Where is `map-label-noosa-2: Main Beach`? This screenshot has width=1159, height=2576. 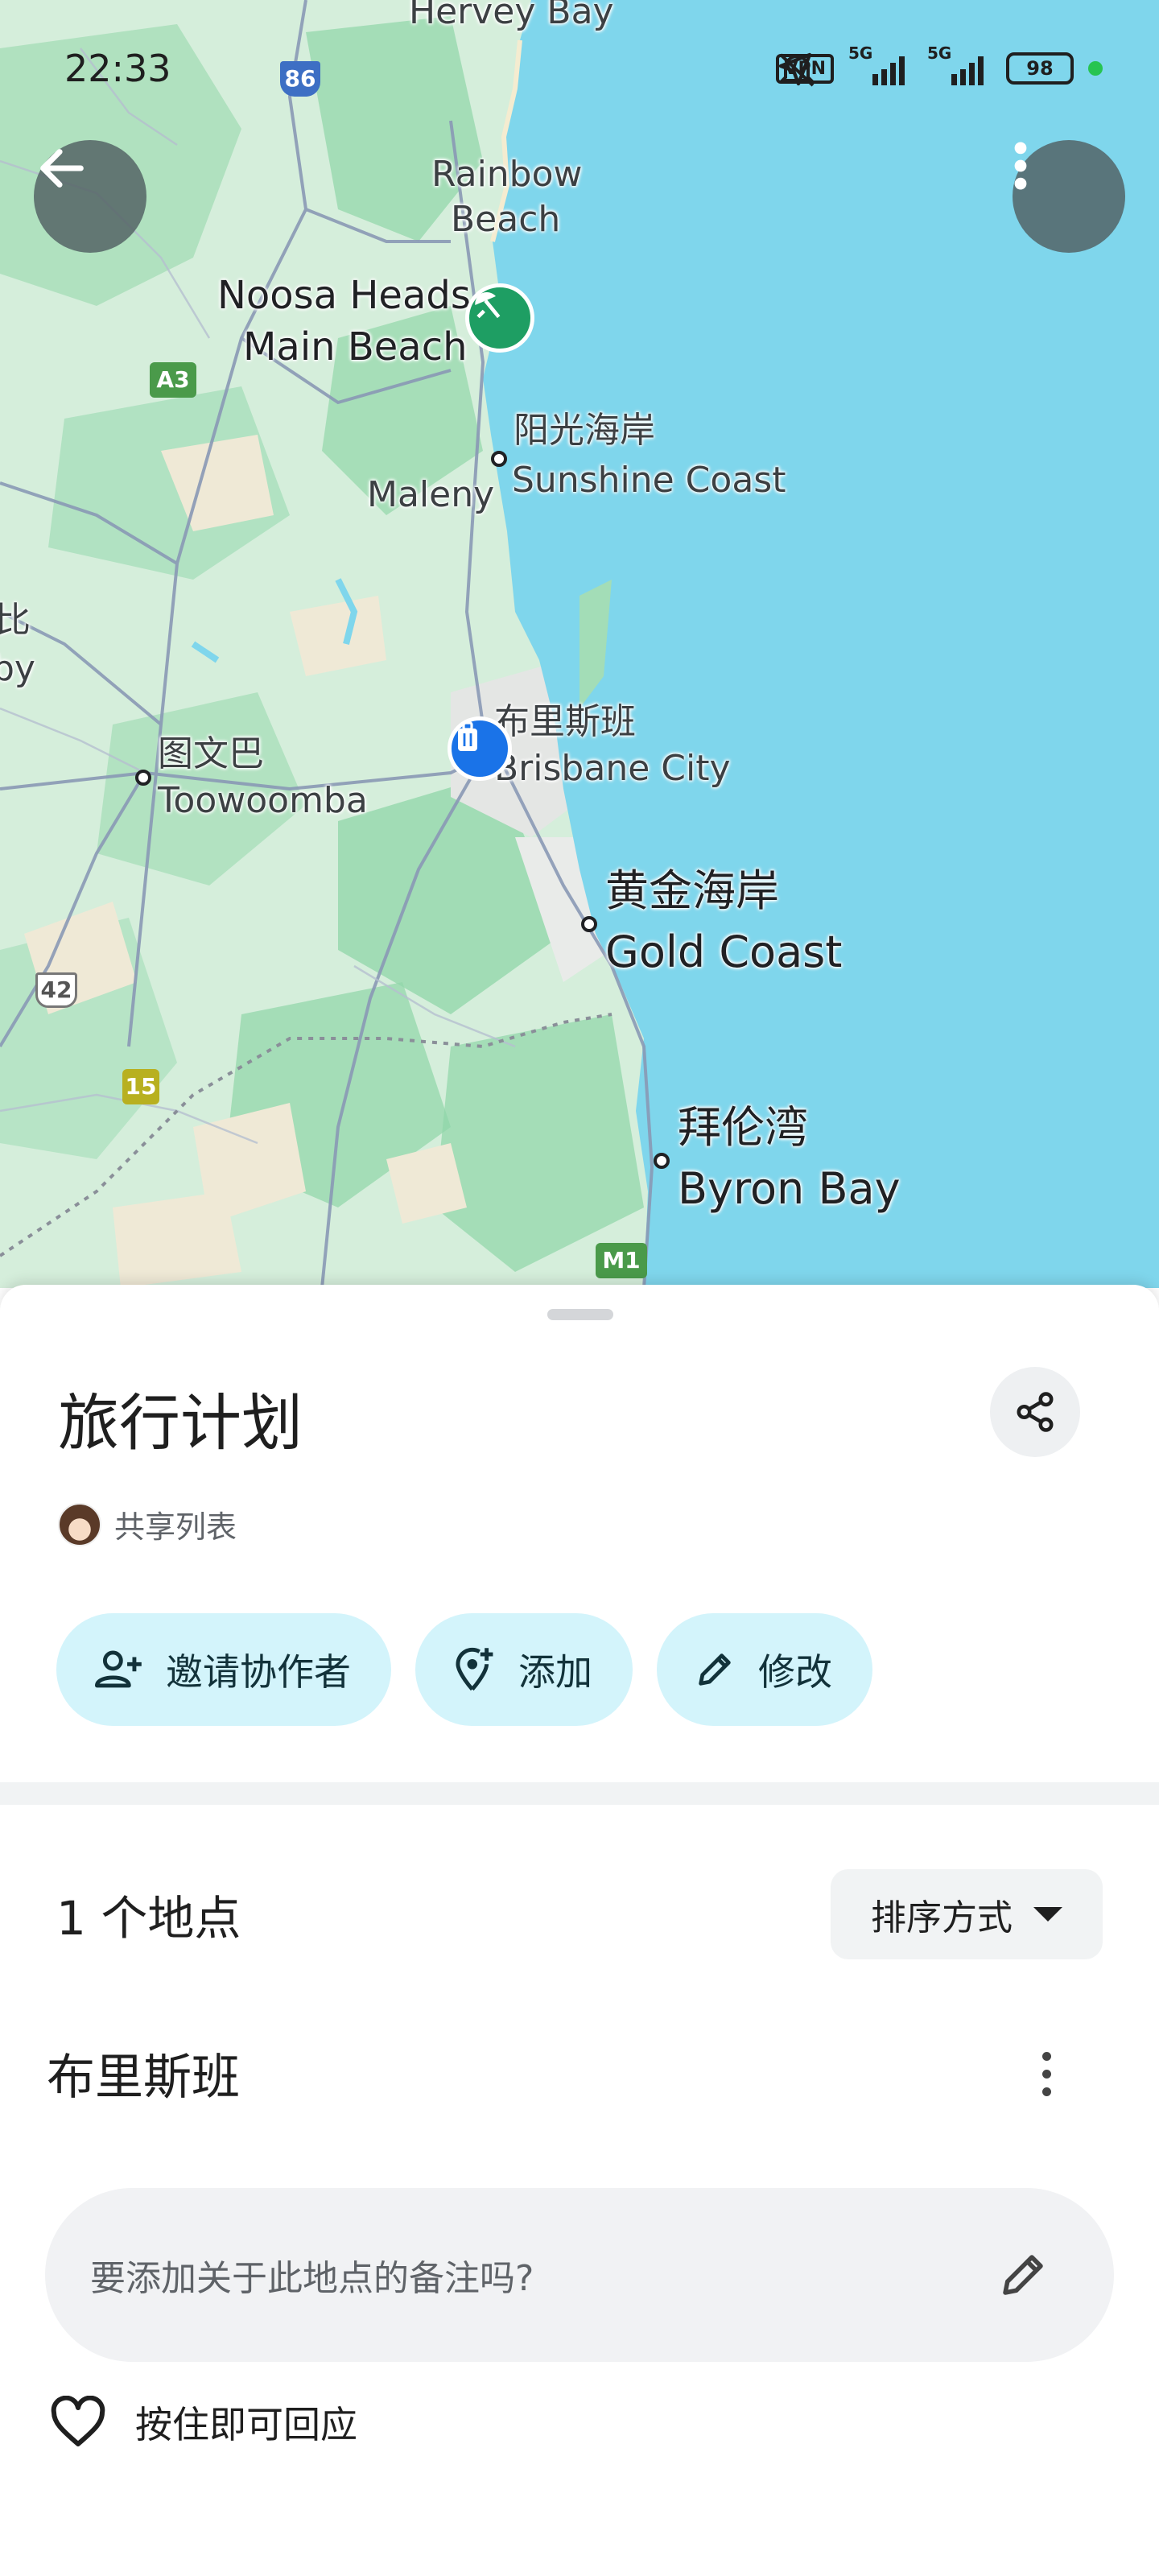
map-label-noosa-2: Main Beach is located at coordinates (355, 346).